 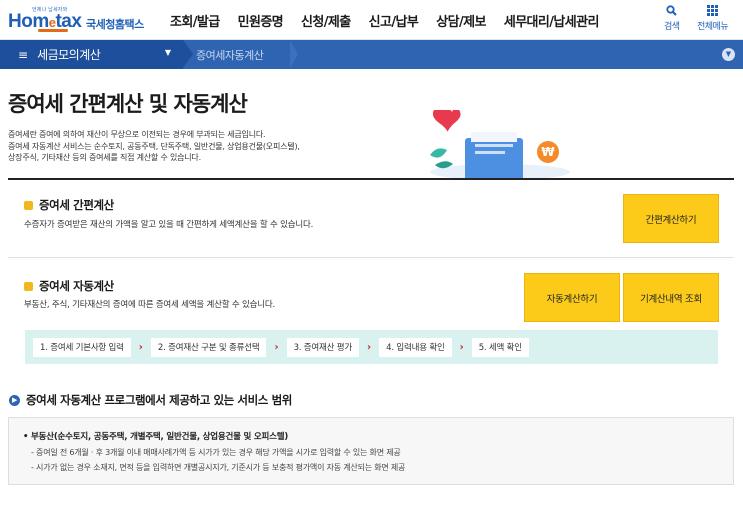 What do you see at coordinates (78, 20) in the screenshot?
I see `hometax-logo: 언제나 납세자와 Hometax 국세청홈택스` at bounding box center [78, 20].